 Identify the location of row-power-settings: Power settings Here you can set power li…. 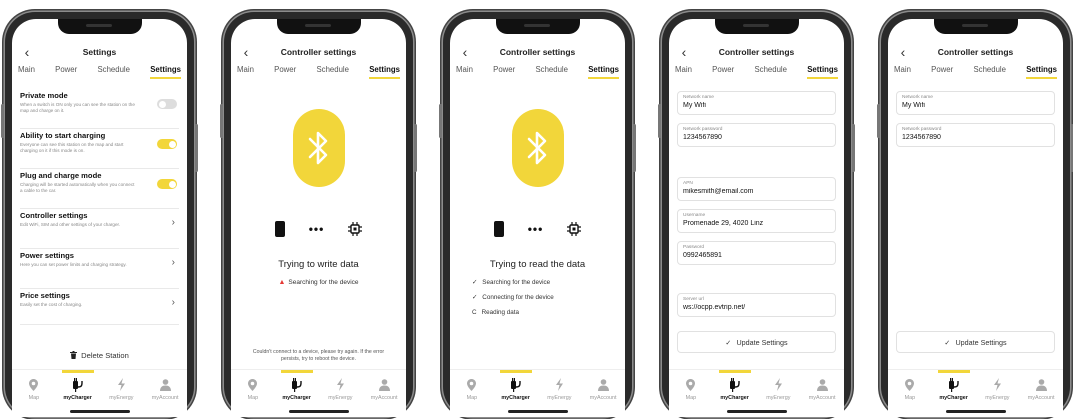
(99, 270).